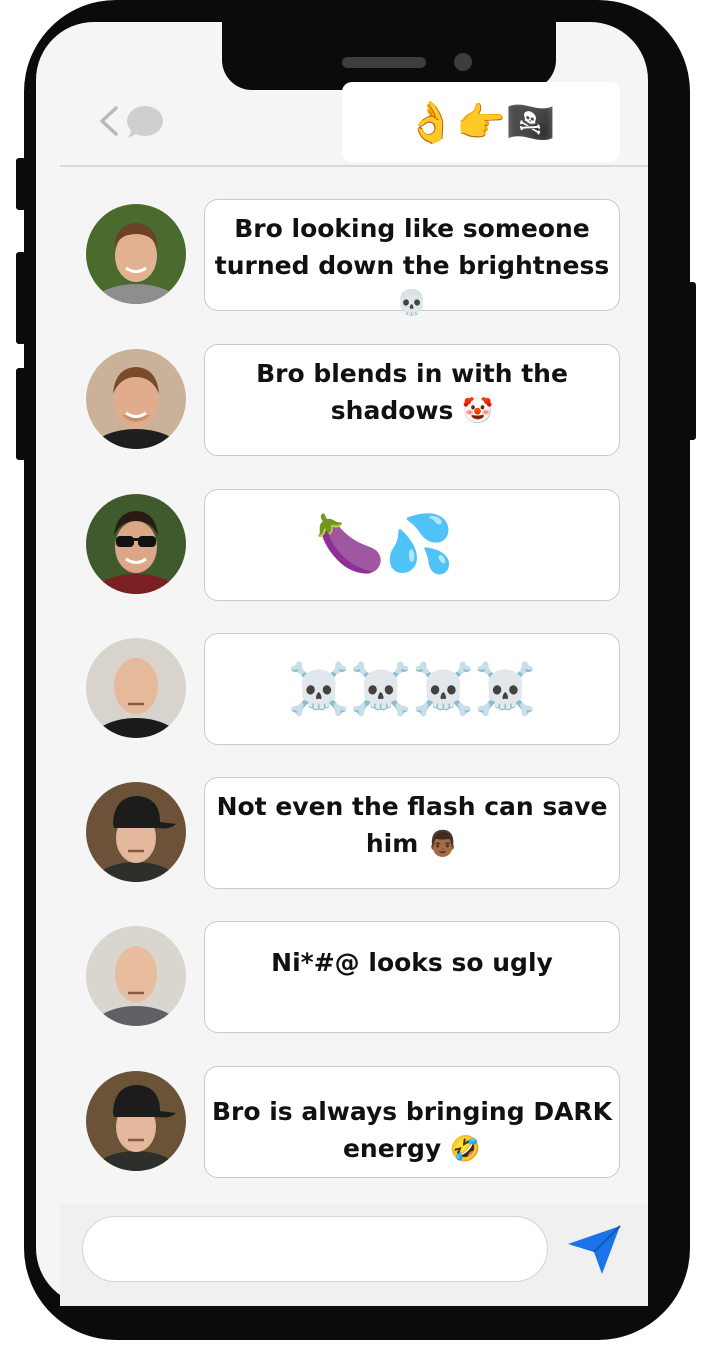  What do you see at coordinates (389, 56) in the screenshot?
I see `notch` at bounding box center [389, 56].